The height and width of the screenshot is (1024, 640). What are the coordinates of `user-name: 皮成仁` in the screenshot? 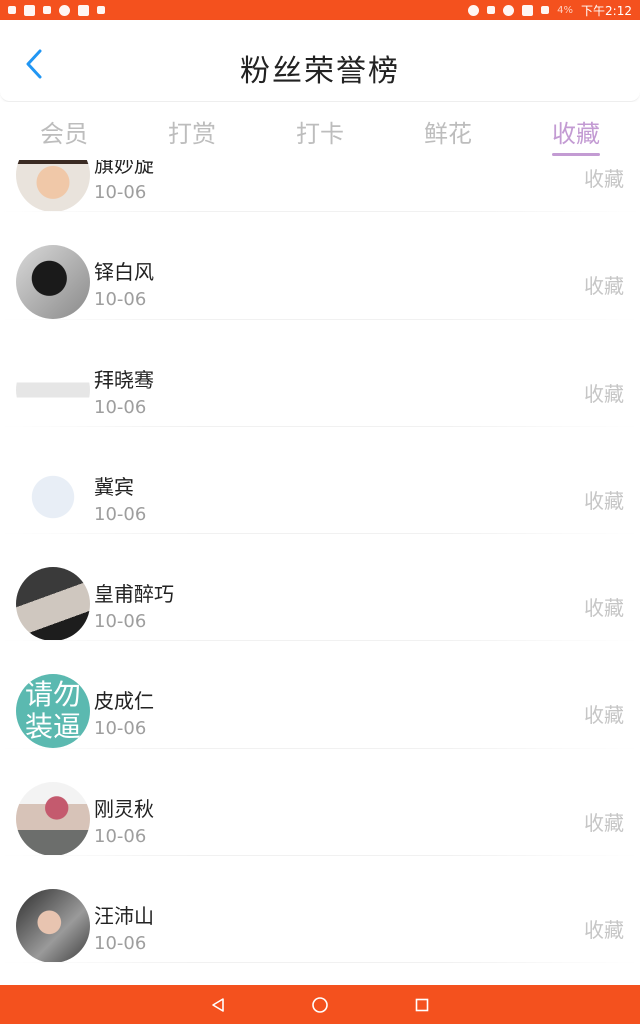 It's located at (124, 701).